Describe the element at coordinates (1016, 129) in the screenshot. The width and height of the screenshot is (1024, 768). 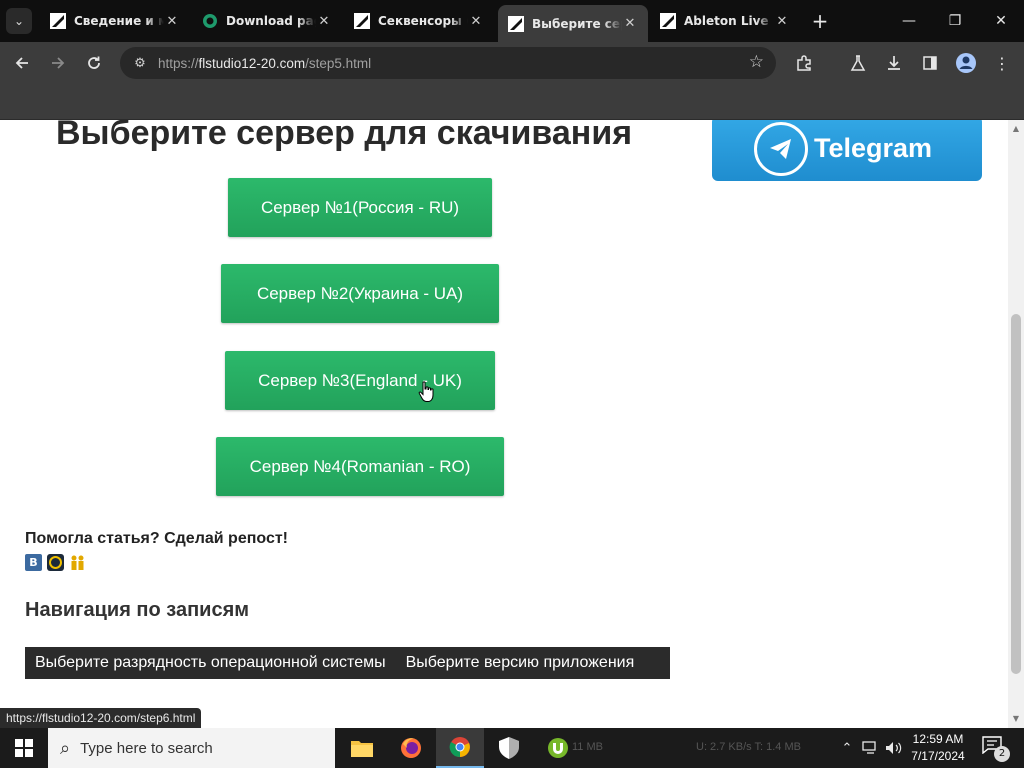
I see `scroll-up-arrow: ▲` at that location.